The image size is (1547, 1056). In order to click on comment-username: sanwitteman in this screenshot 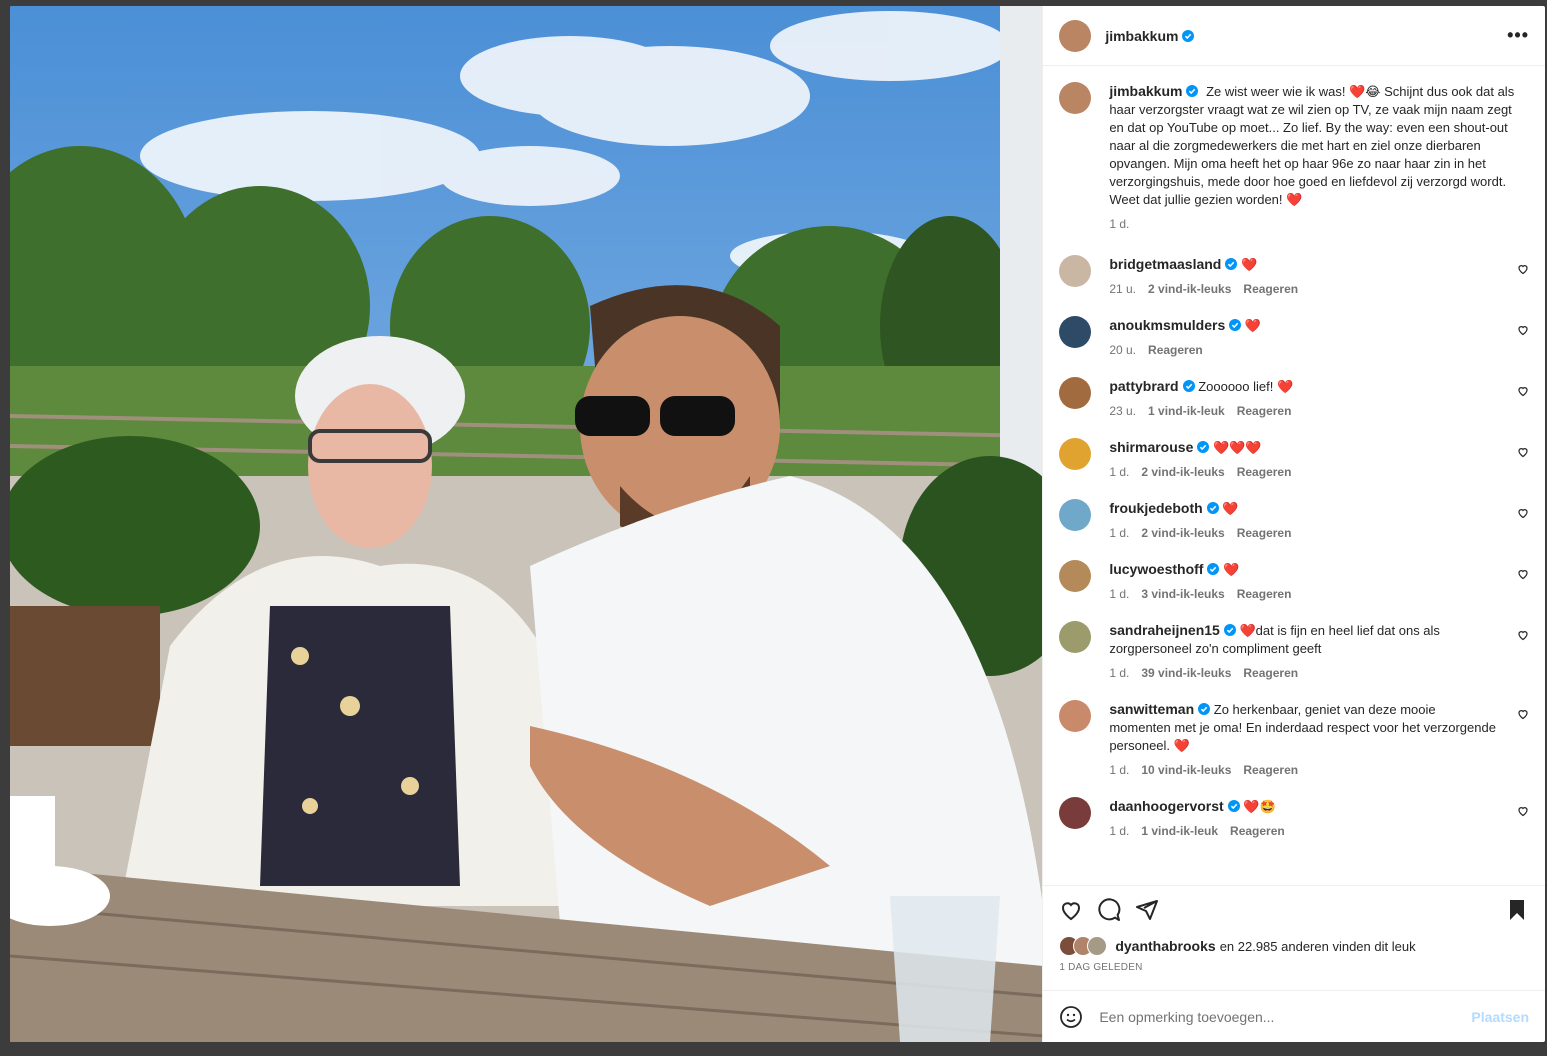, I will do `click(1151, 709)`.